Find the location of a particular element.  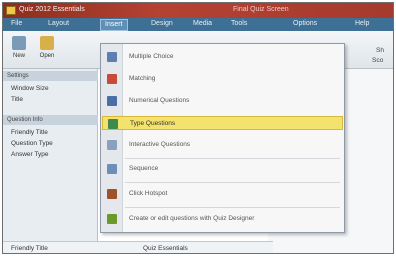

open-button: Open is located at coordinates (47, 47).